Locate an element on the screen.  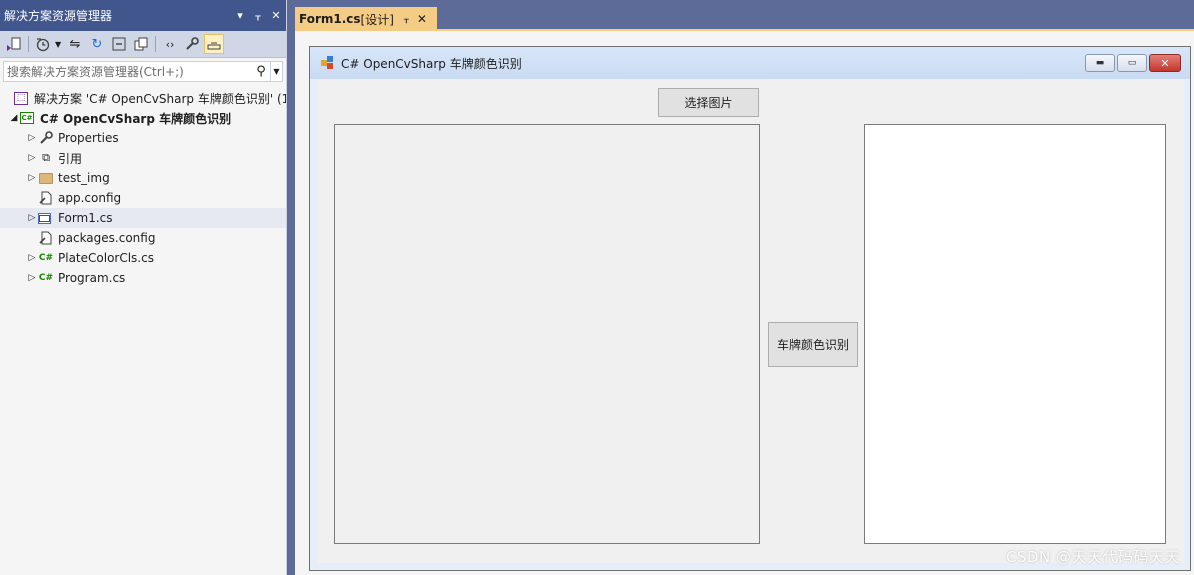
expanded-arrow-icon: ◢ is located at coordinates (14, 118).